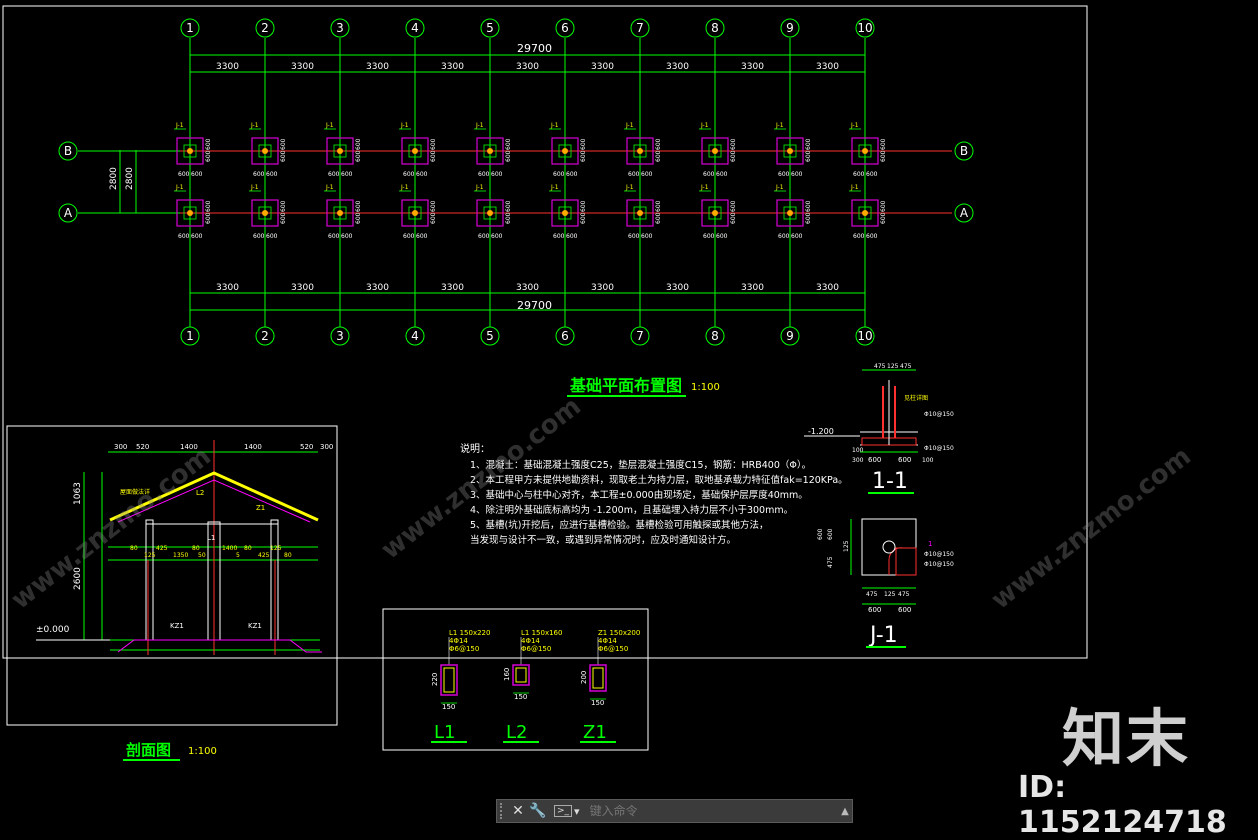  What do you see at coordinates (504, 811) in the screenshot?
I see `drag-handle-icon` at bounding box center [504, 811].